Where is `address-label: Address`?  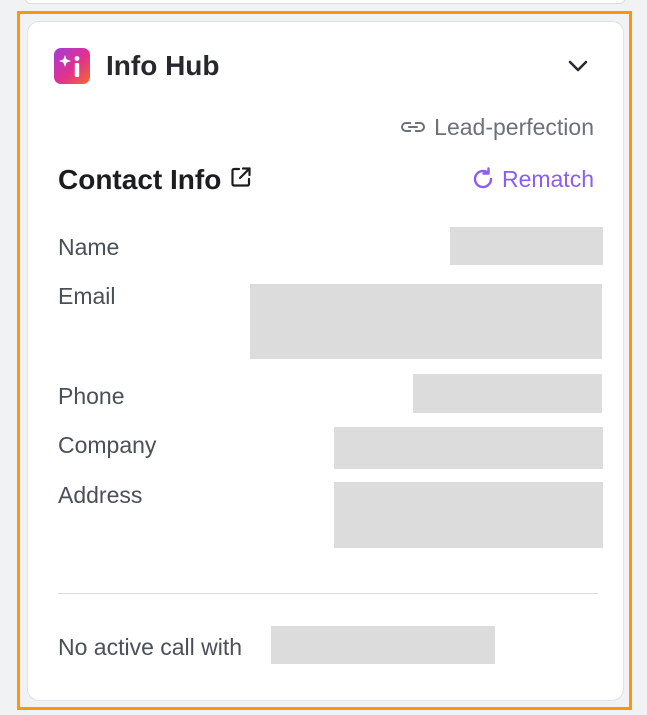
address-label: Address is located at coordinates (100, 495).